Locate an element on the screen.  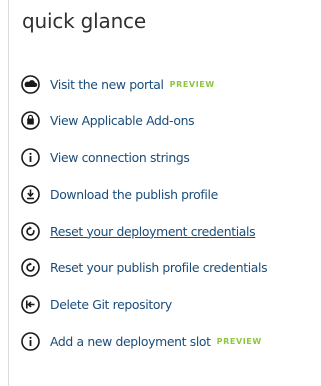
download-publish-profile-label: Download the publish profile is located at coordinates (134, 194).